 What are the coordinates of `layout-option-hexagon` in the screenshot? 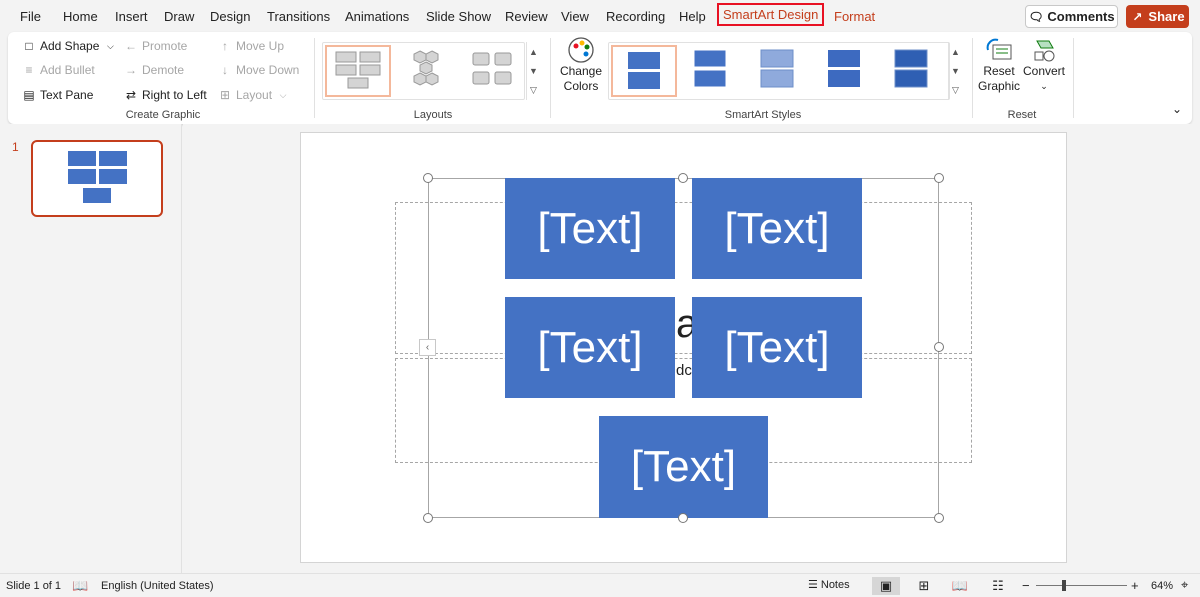 It's located at (426, 71).